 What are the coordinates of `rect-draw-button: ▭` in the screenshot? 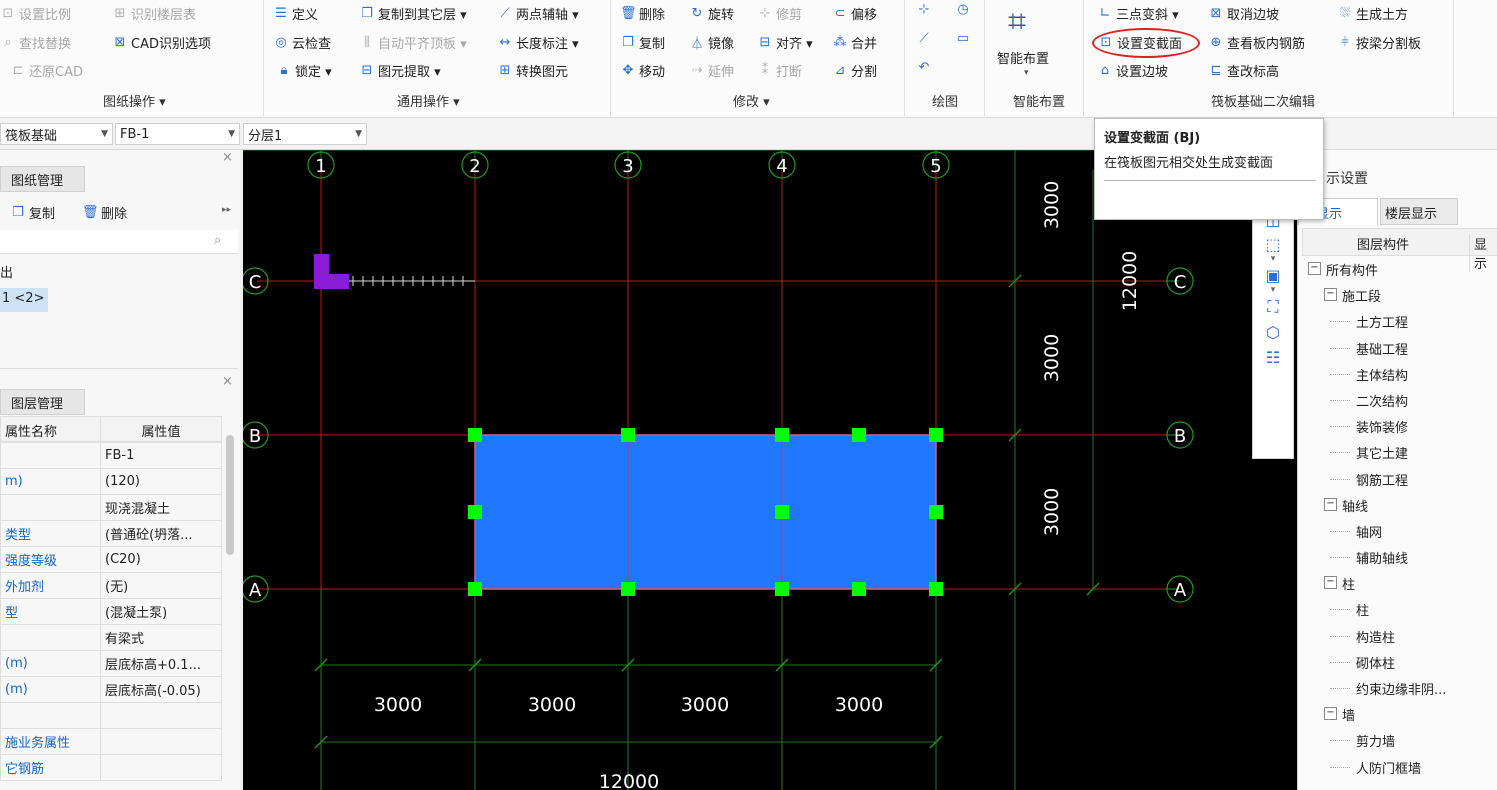 It's located at (963, 38).